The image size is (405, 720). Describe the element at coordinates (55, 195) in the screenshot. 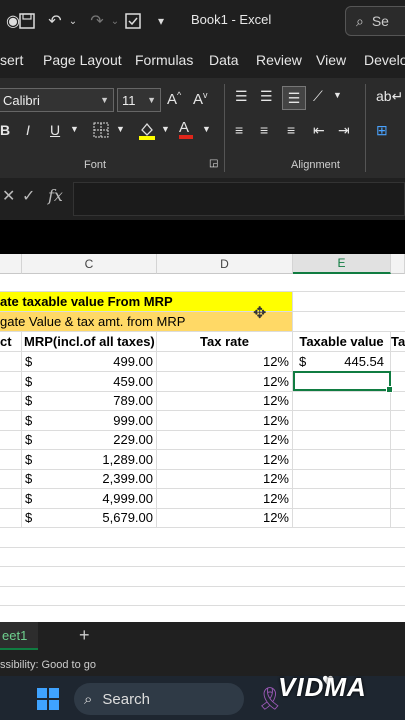

I see `insert-function-icon: fx` at that location.